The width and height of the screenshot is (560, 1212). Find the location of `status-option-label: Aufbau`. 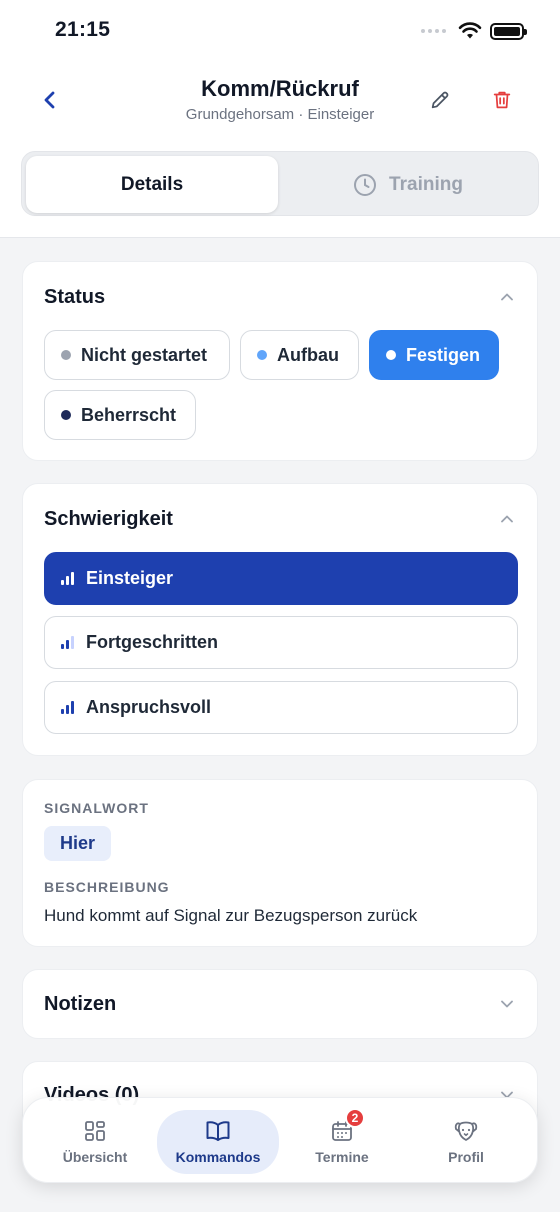

status-option-label: Aufbau is located at coordinates (308, 354).